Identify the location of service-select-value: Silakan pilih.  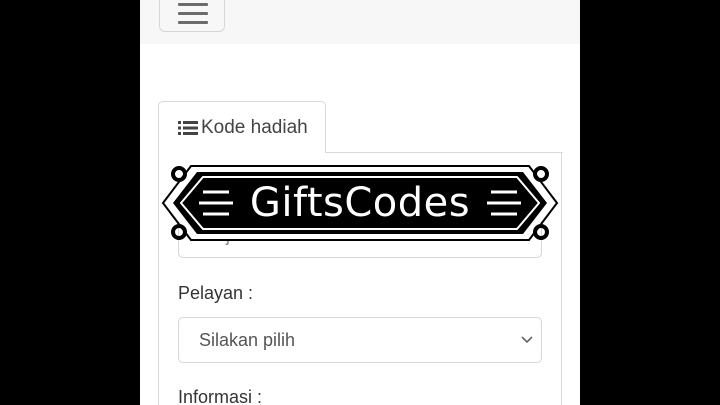
(247, 340).